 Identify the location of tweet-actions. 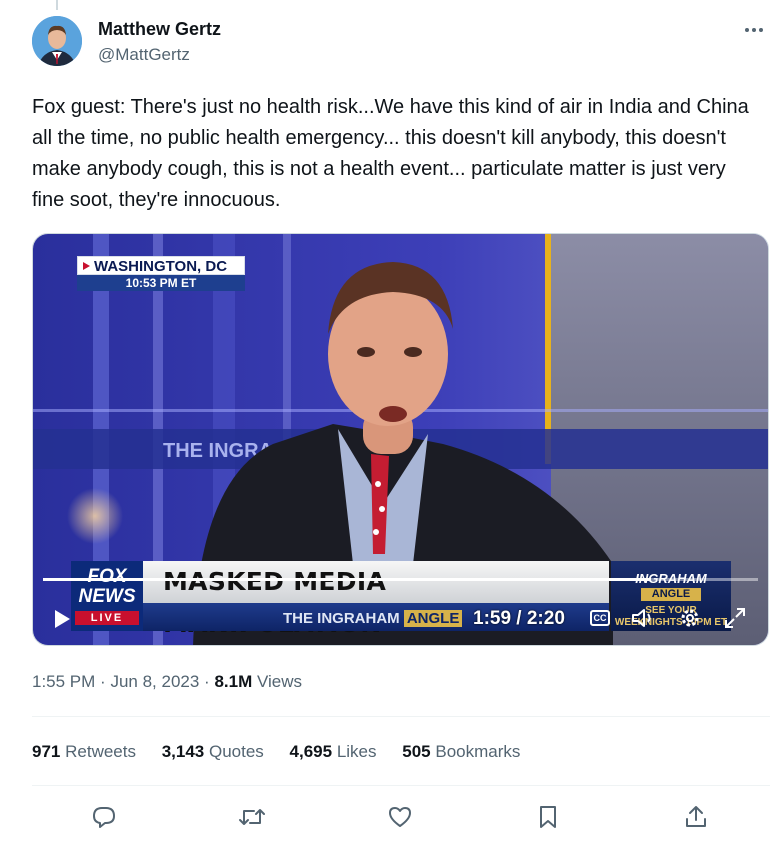
(401, 817).